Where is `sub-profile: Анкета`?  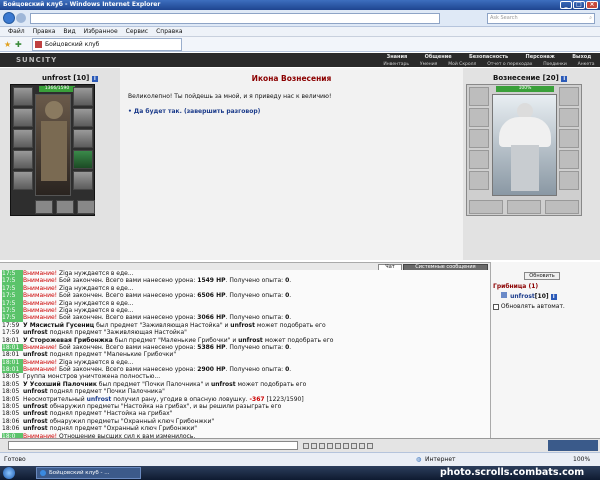
sub-profile: Анкета is located at coordinates (586, 64).